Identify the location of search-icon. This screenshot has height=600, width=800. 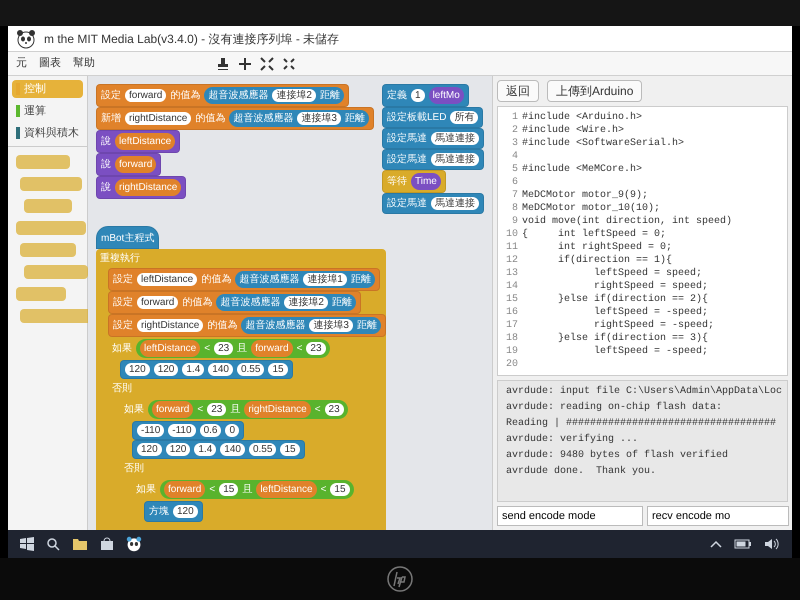
(53, 544).